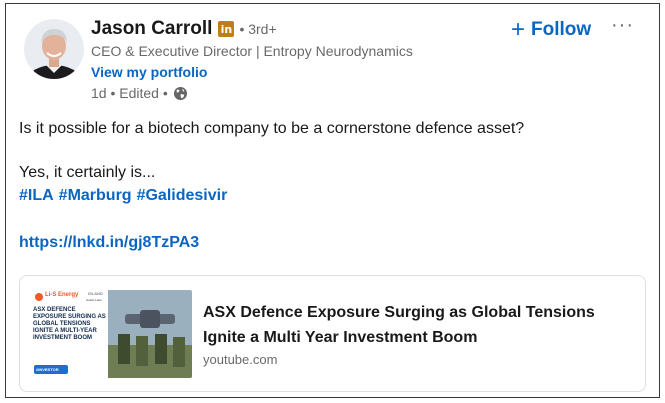 Image resolution: width=665 pixels, height=403 pixels. Describe the element at coordinates (129, 93) in the screenshot. I see `post-timestamp: 1d • Edited •` at that location.